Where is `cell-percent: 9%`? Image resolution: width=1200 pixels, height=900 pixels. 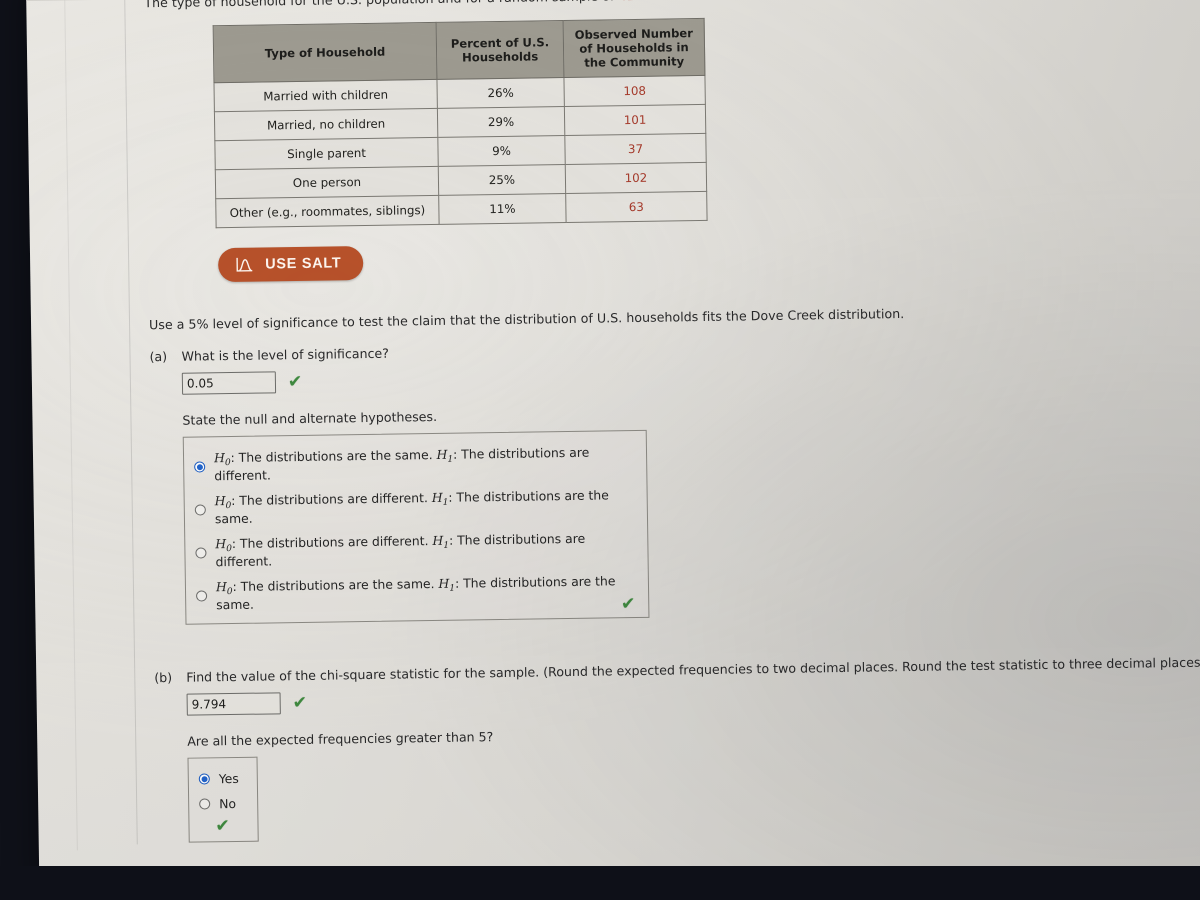 cell-percent: 9% is located at coordinates (501, 151).